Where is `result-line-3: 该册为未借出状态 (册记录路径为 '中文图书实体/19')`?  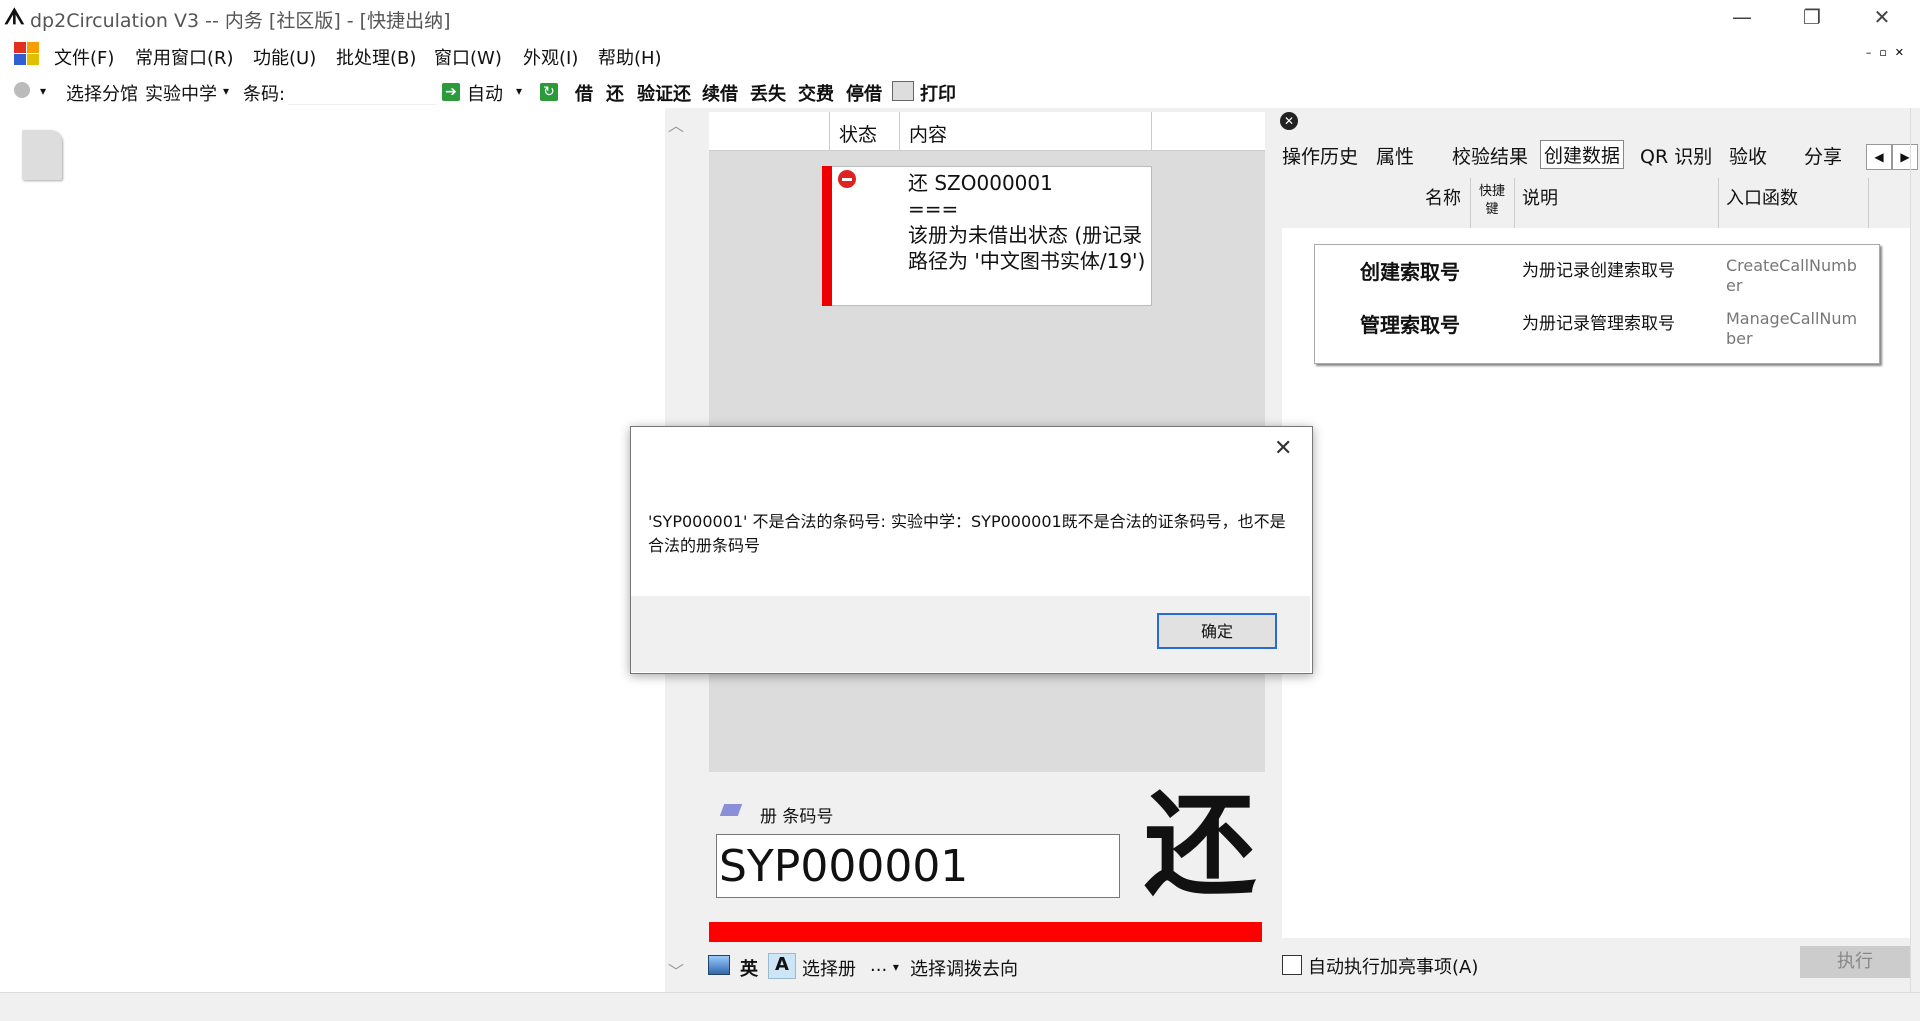 result-line-3: 该册为未借出状态 (册记录路径为 '中文图书实体/19') is located at coordinates (1027, 248).